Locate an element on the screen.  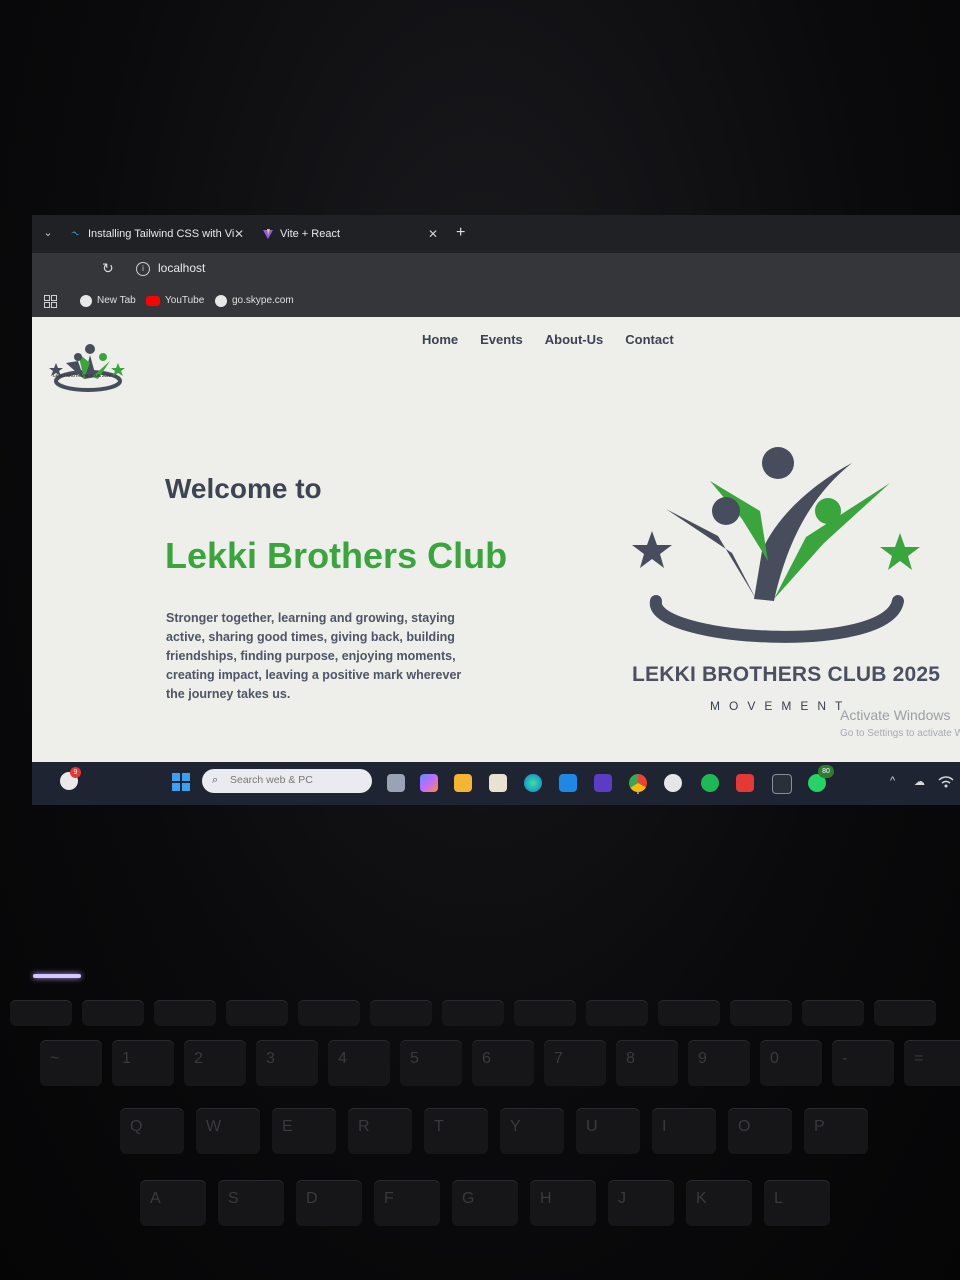
bookmark-label: YouTube is located at coordinates (185, 300).